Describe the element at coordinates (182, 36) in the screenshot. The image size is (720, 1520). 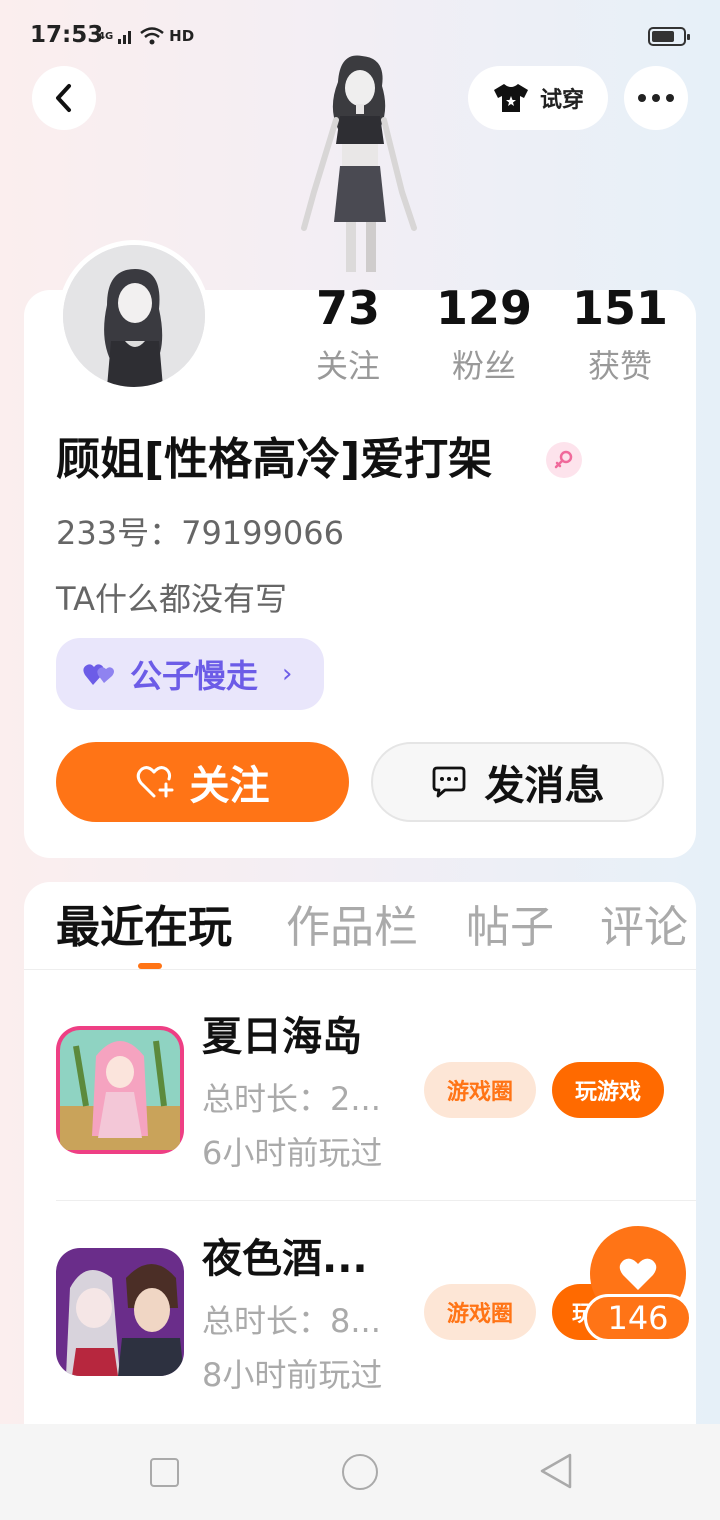
I see `hd-label: HD` at that location.